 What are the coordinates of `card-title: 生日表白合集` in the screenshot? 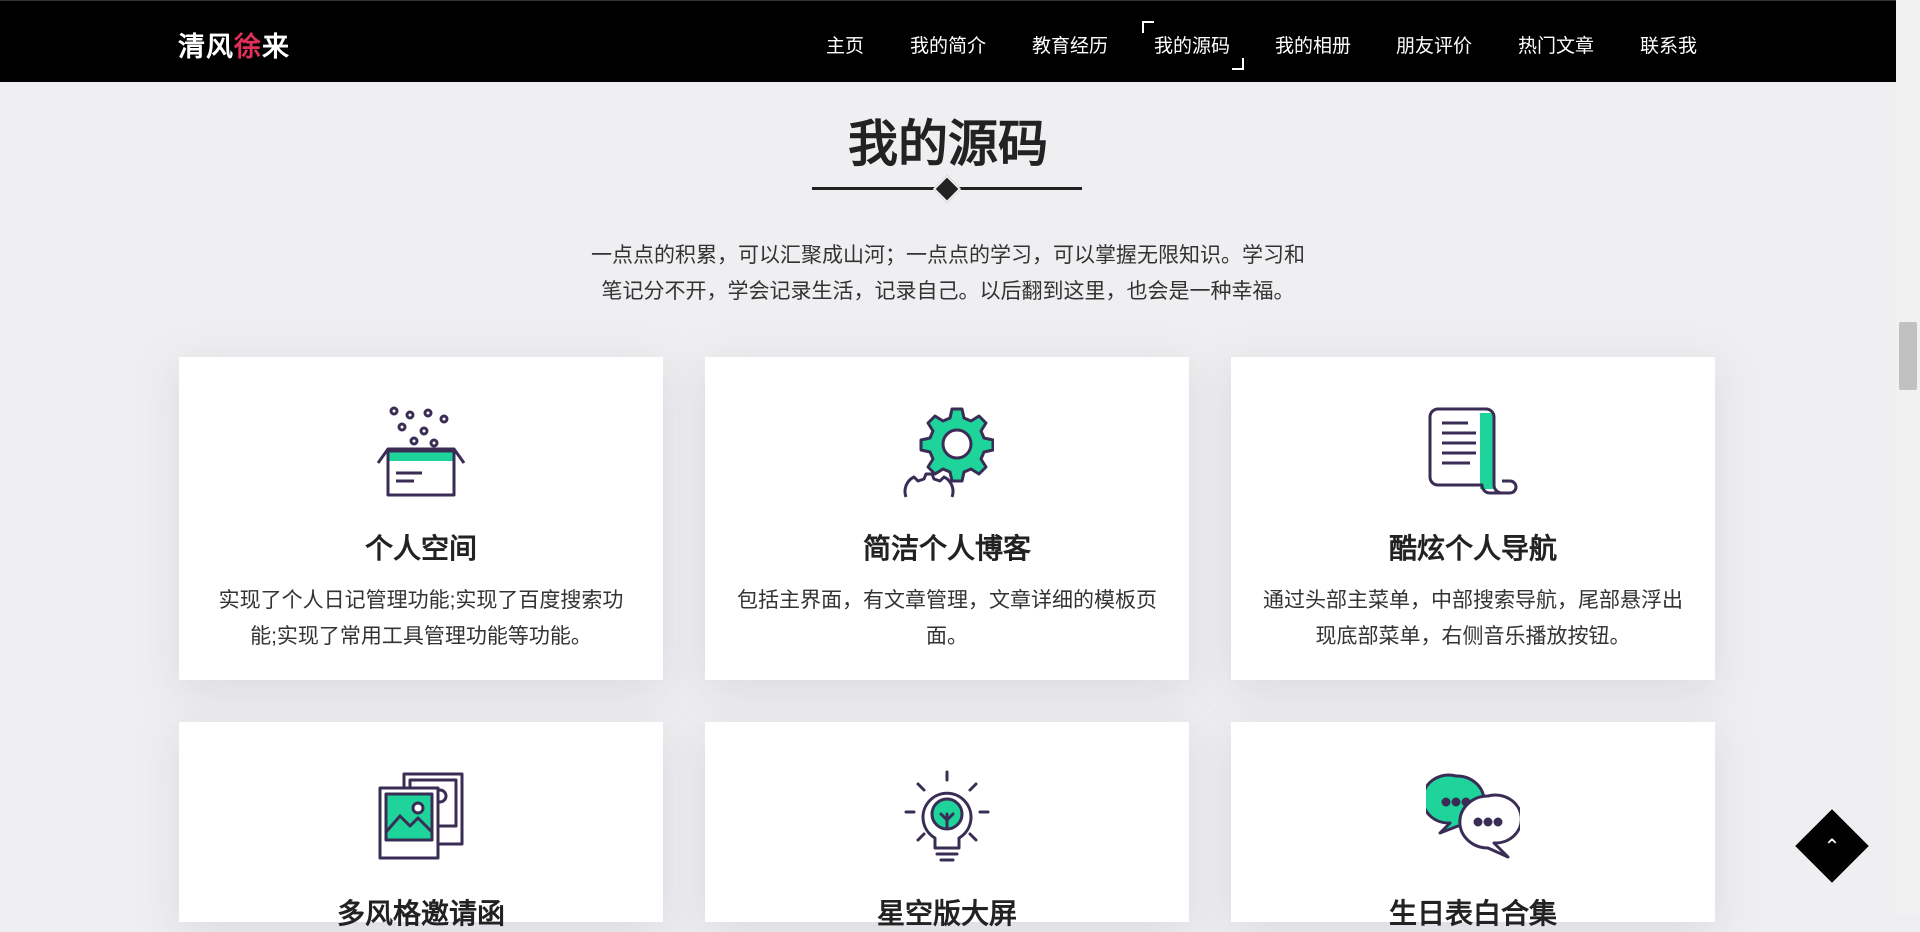 It's located at (1472, 913).